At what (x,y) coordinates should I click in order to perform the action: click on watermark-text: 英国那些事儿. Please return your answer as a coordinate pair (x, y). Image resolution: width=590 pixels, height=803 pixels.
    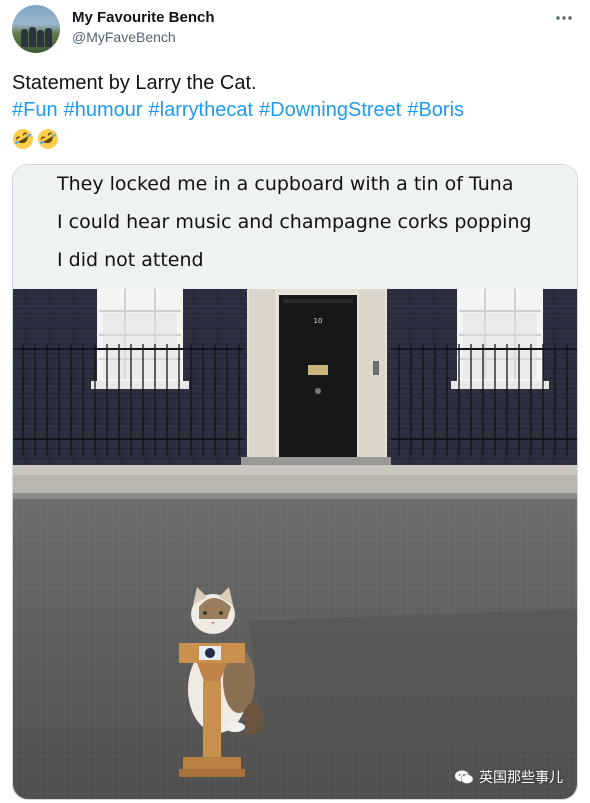
    Looking at the image, I should click on (521, 778).